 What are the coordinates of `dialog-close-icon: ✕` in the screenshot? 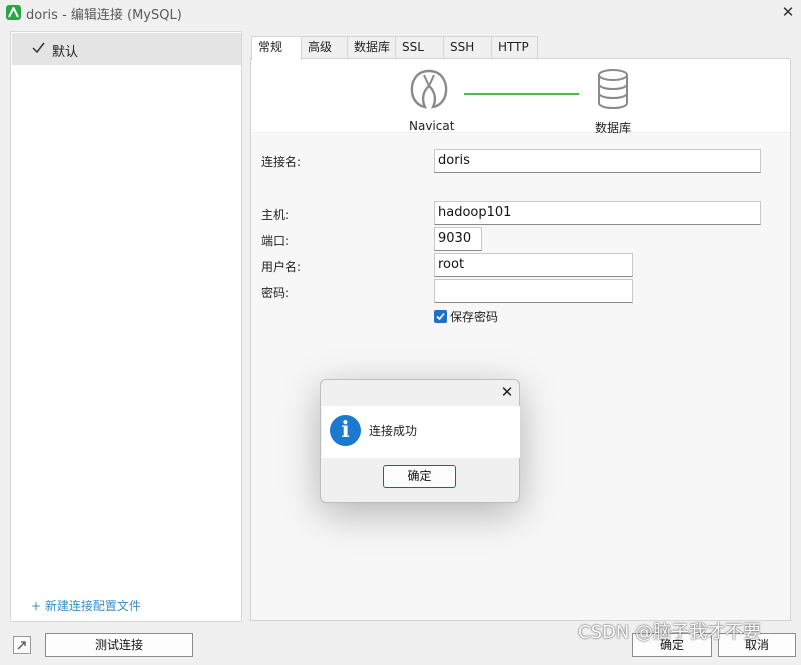 It's located at (507, 392).